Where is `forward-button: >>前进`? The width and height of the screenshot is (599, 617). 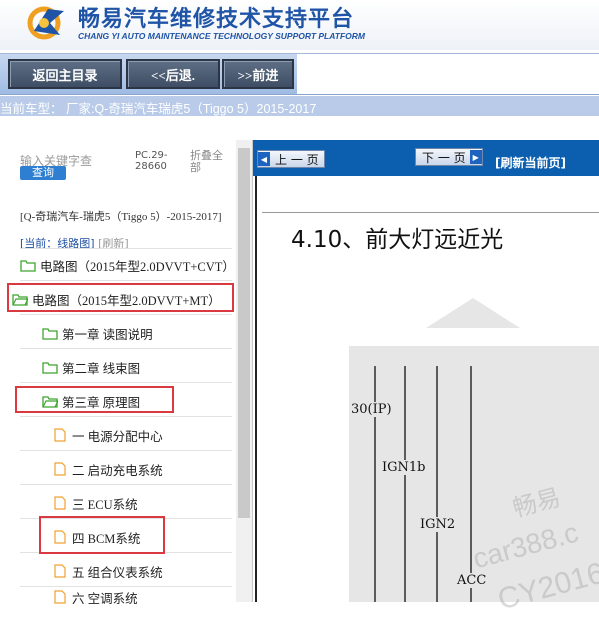 forward-button: >>前进 is located at coordinates (258, 74).